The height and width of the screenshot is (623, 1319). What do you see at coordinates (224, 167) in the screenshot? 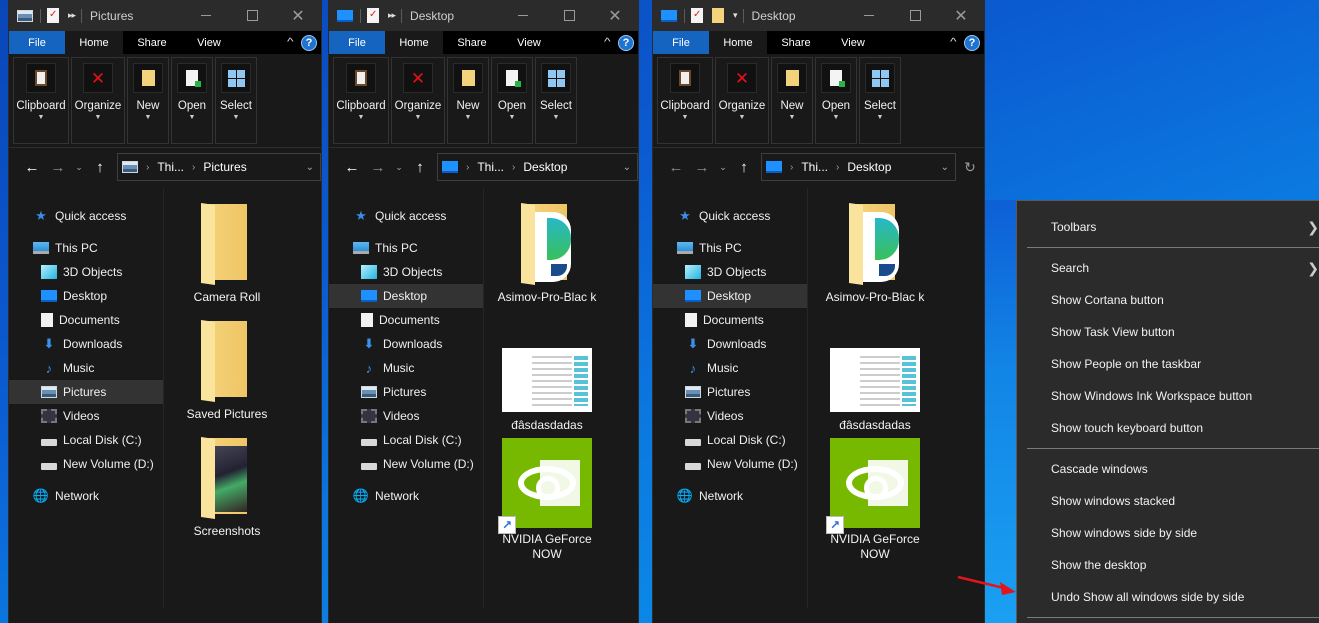
I see `breadcrumb-current: Pictures` at bounding box center [224, 167].